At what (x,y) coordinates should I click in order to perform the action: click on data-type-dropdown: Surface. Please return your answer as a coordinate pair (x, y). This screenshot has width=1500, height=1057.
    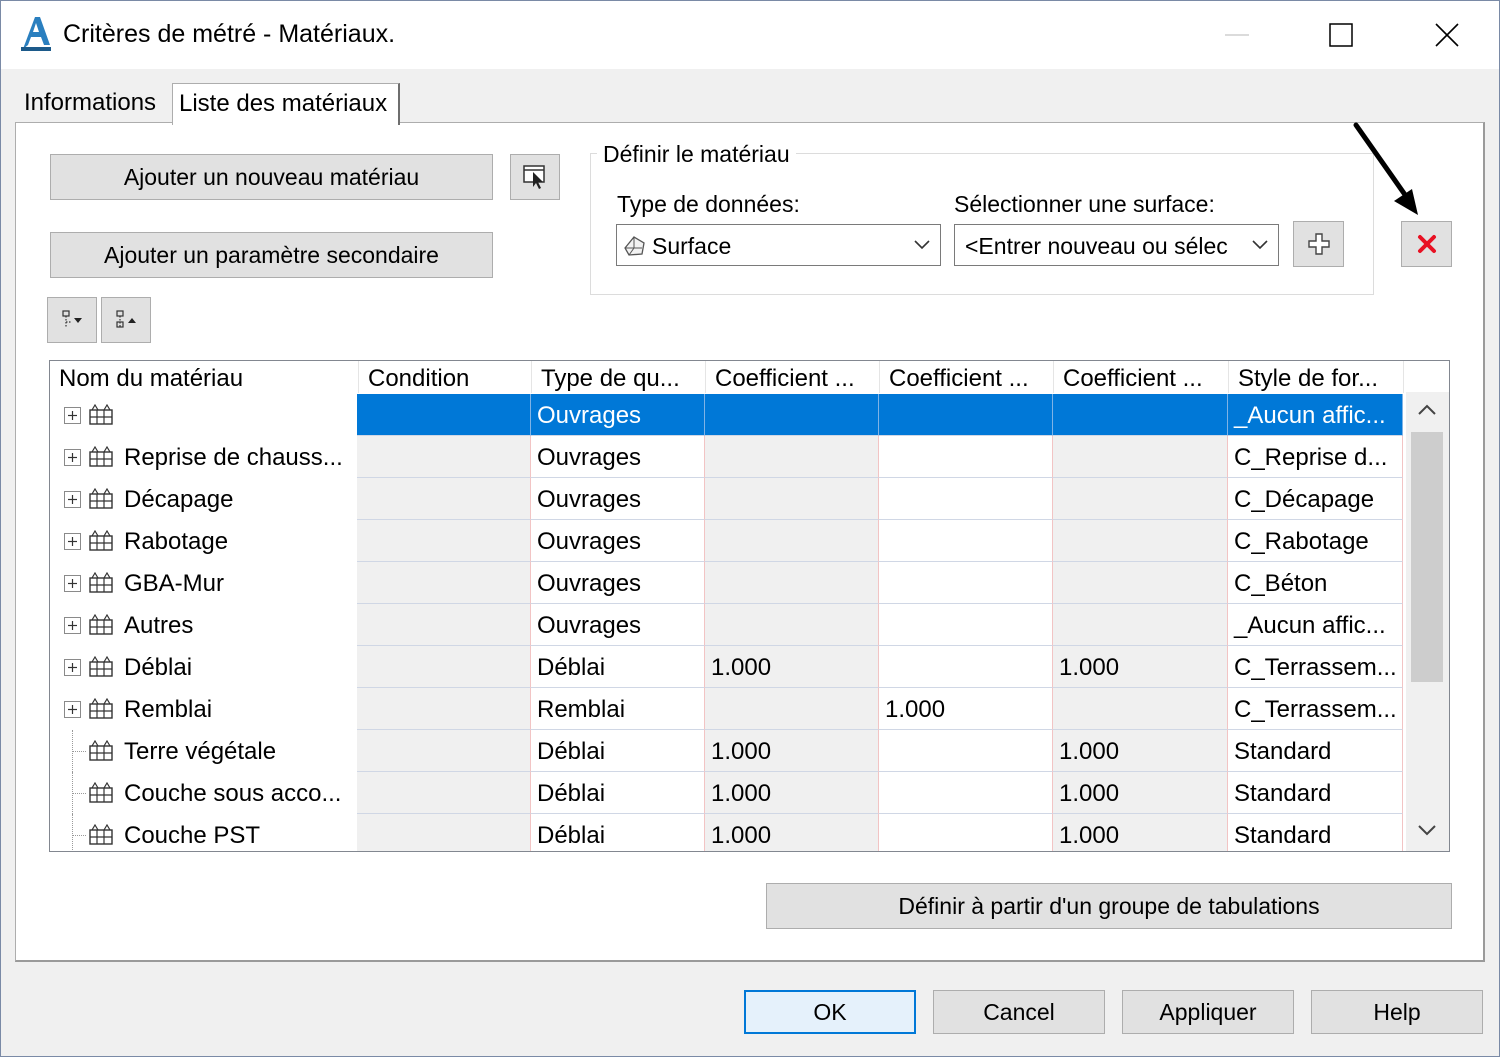
    Looking at the image, I should click on (778, 245).